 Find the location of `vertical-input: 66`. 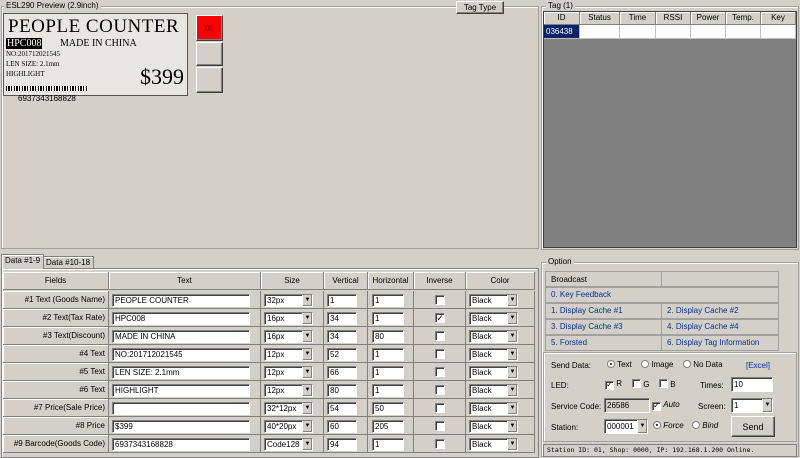

vertical-input: 66 is located at coordinates (342, 372).